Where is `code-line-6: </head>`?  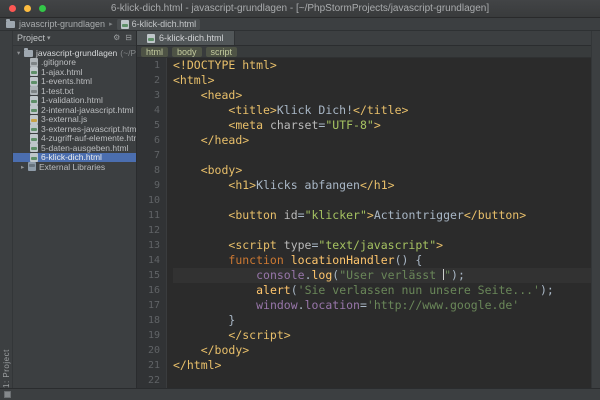 code-line-6: </head> is located at coordinates (382, 140).